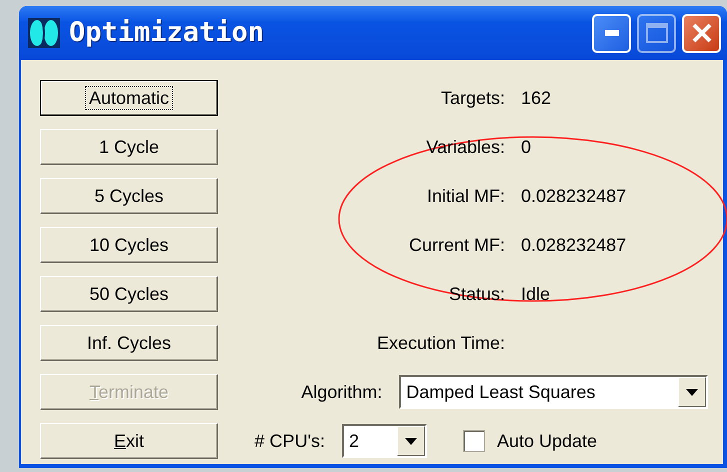 The width and height of the screenshot is (727, 472). Describe the element at coordinates (44, 33) in the screenshot. I see `app-icon` at that location.